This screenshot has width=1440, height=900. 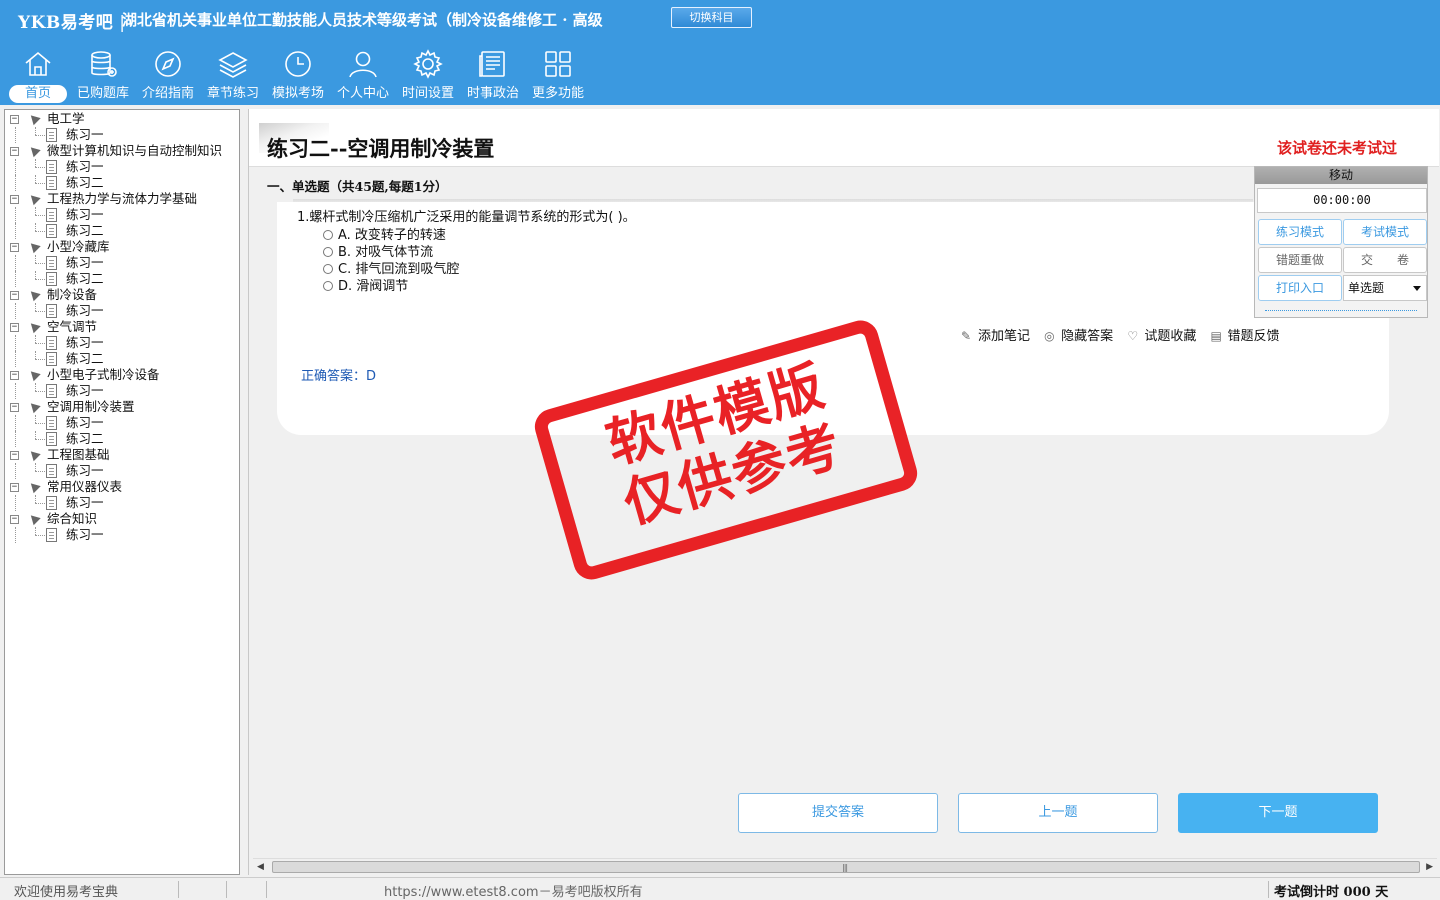 What do you see at coordinates (1385, 232) in the screenshot?
I see `exam-mode-button: 考试模式` at bounding box center [1385, 232].